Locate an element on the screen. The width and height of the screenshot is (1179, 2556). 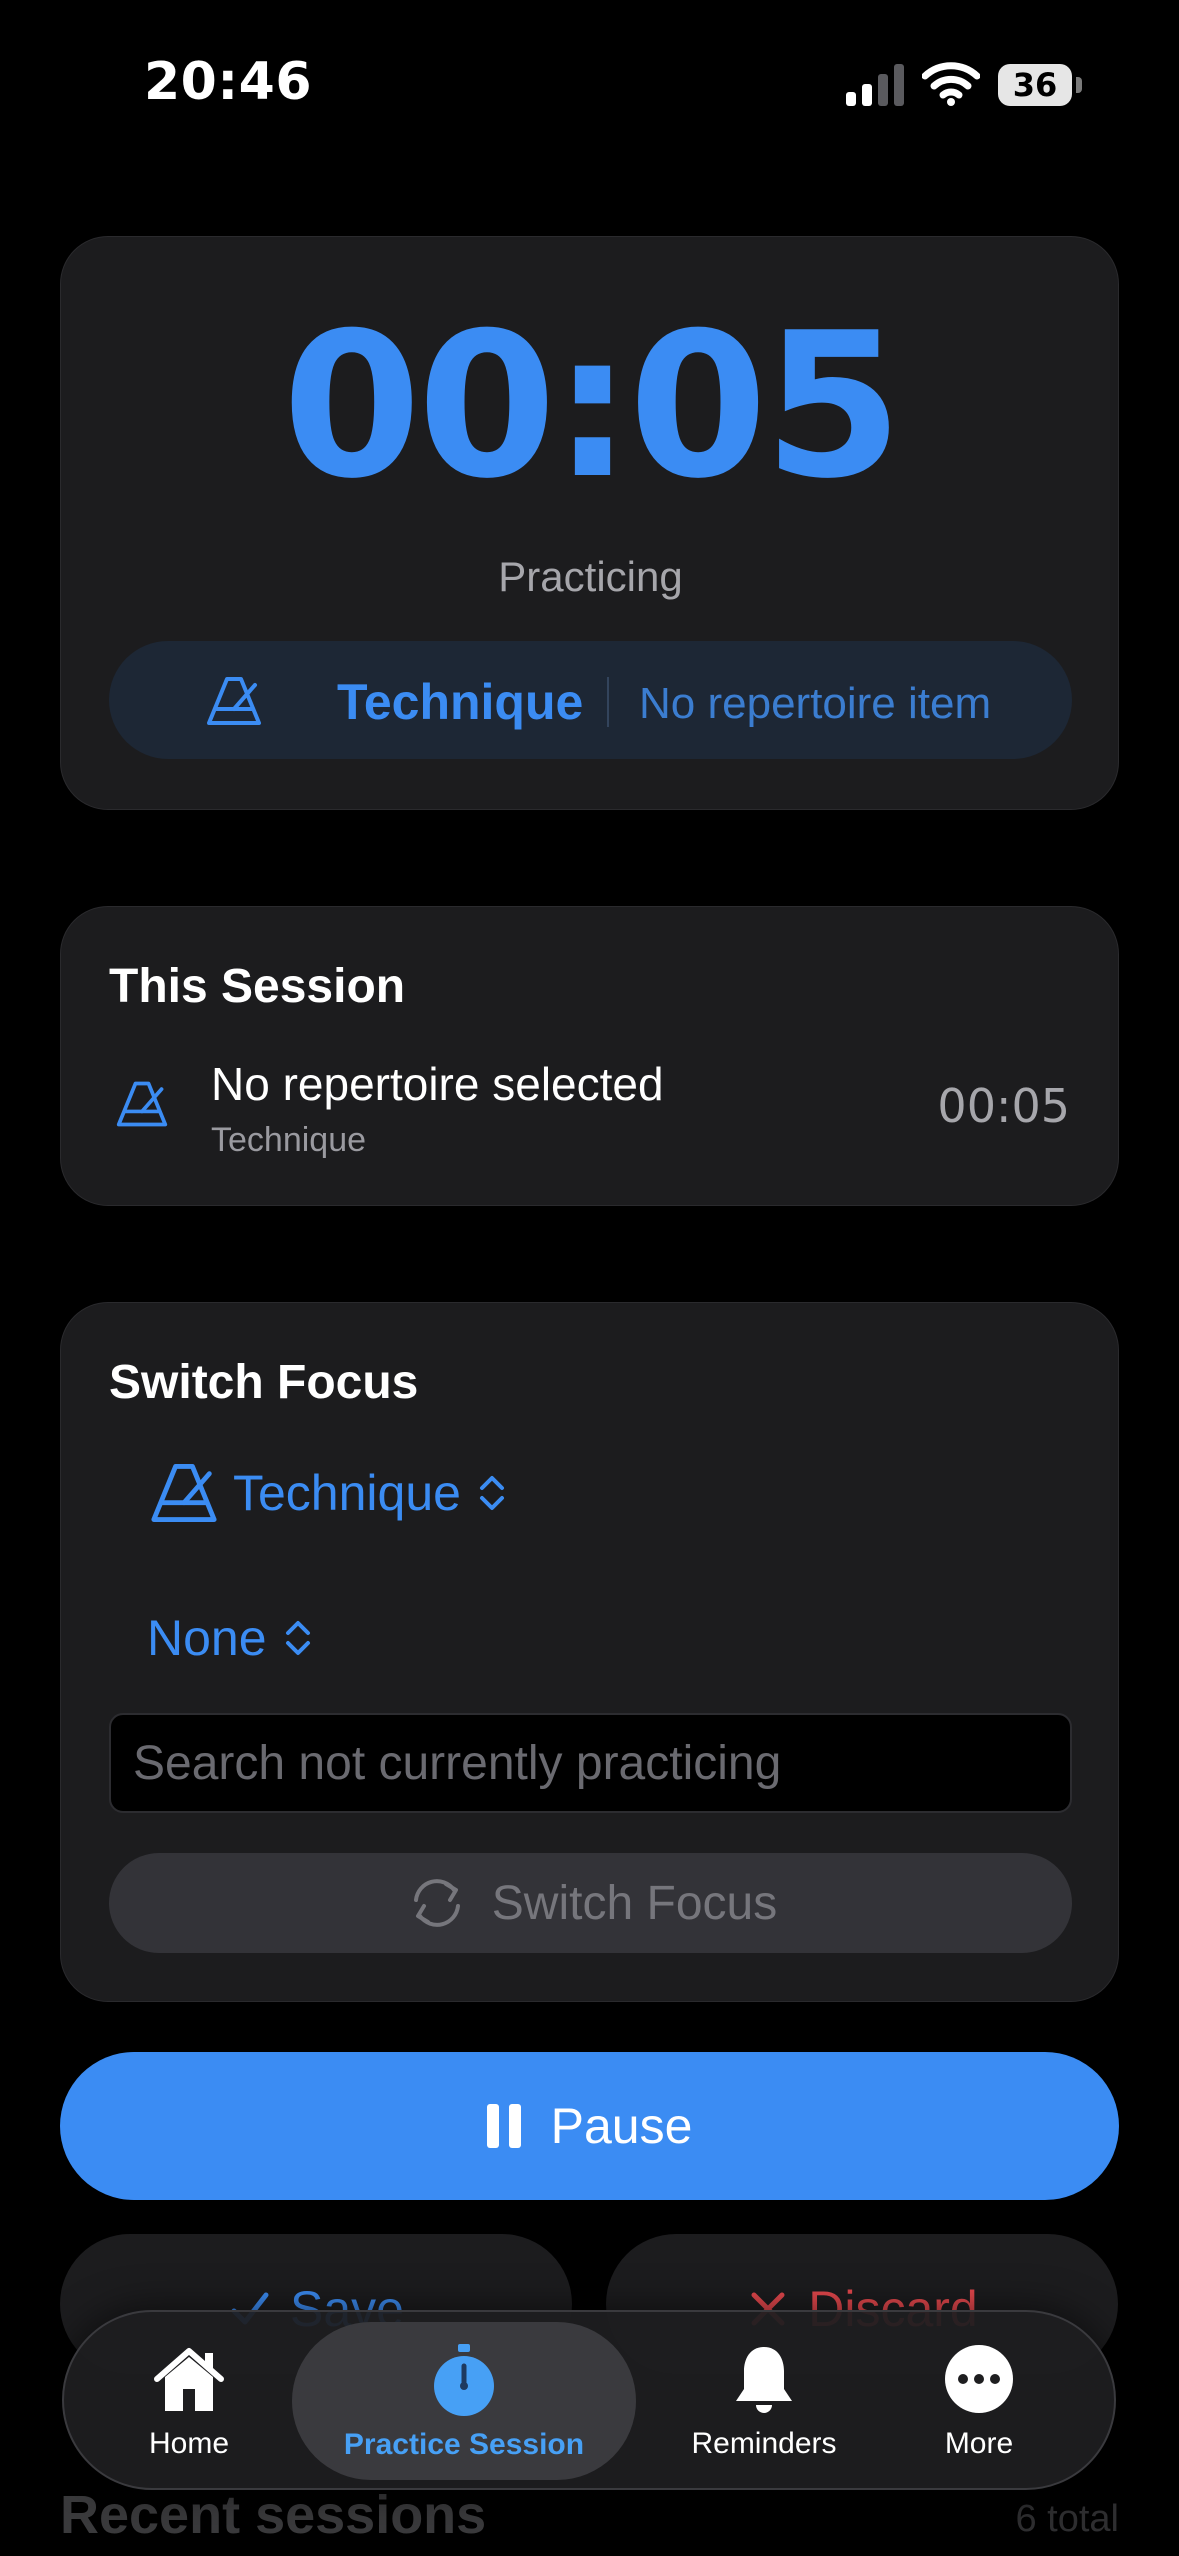
switch-focus-title: Switch Focus is located at coordinates (264, 1382).